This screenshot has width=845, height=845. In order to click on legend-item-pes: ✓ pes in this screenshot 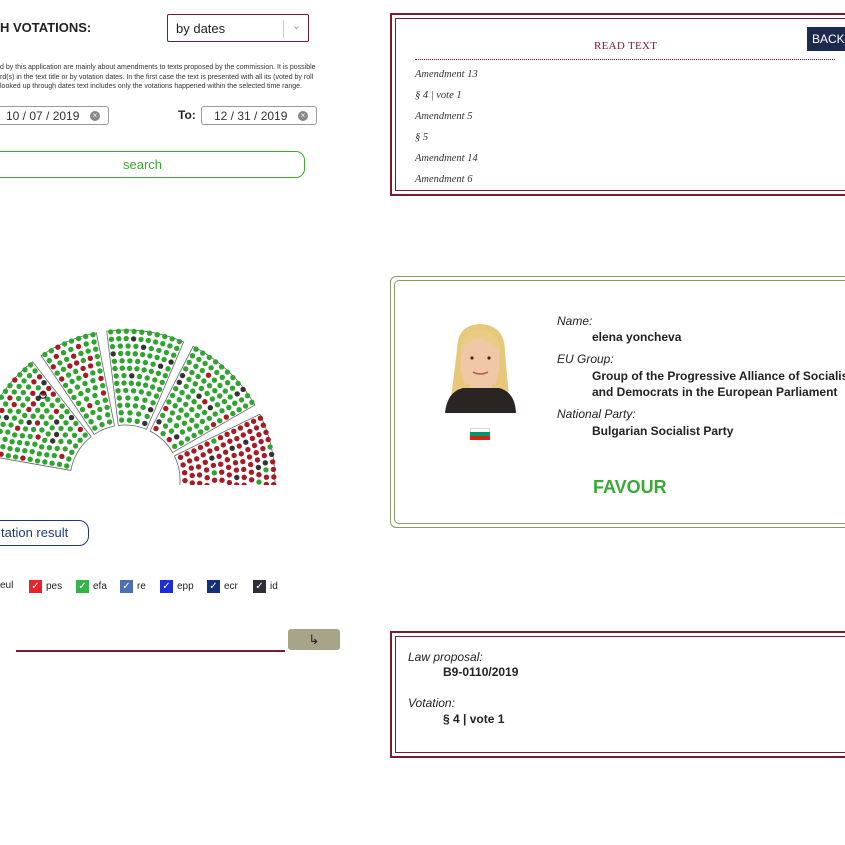, I will do `click(45, 586)`.